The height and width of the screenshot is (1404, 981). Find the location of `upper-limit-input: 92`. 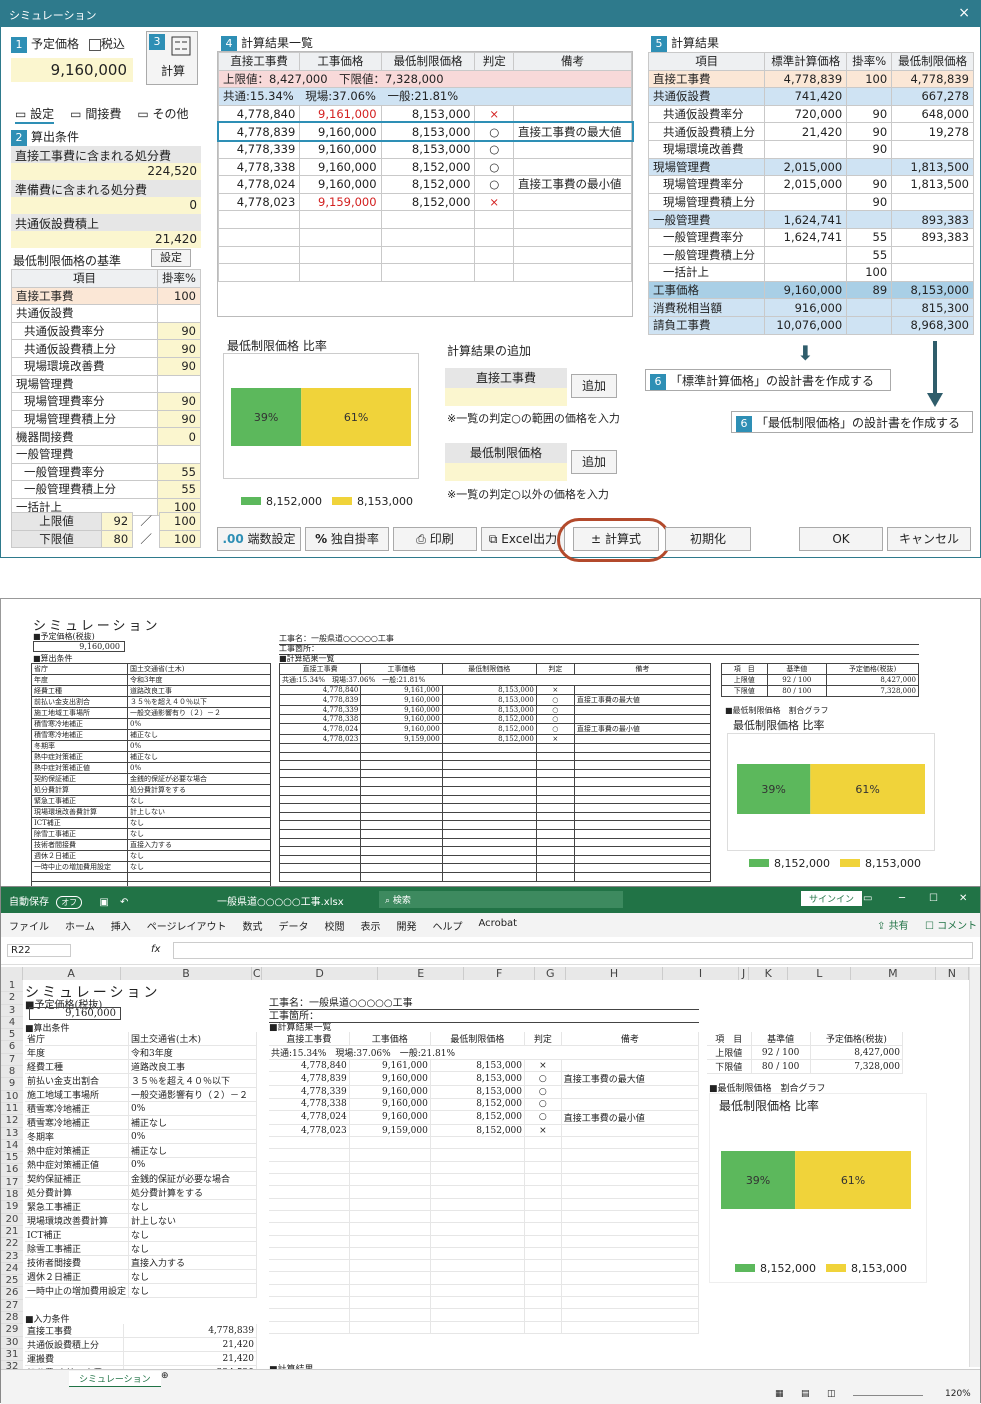

upper-limit-input: 92 is located at coordinates (117, 521).